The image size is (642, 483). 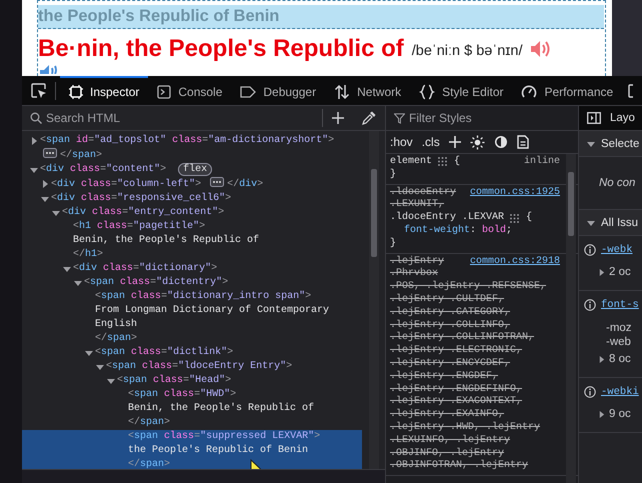 I want to click on markup-node-row: <span class="suppressed LEXVAR"> the People's Republic of Benin </span>, so click(x=192, y=449).